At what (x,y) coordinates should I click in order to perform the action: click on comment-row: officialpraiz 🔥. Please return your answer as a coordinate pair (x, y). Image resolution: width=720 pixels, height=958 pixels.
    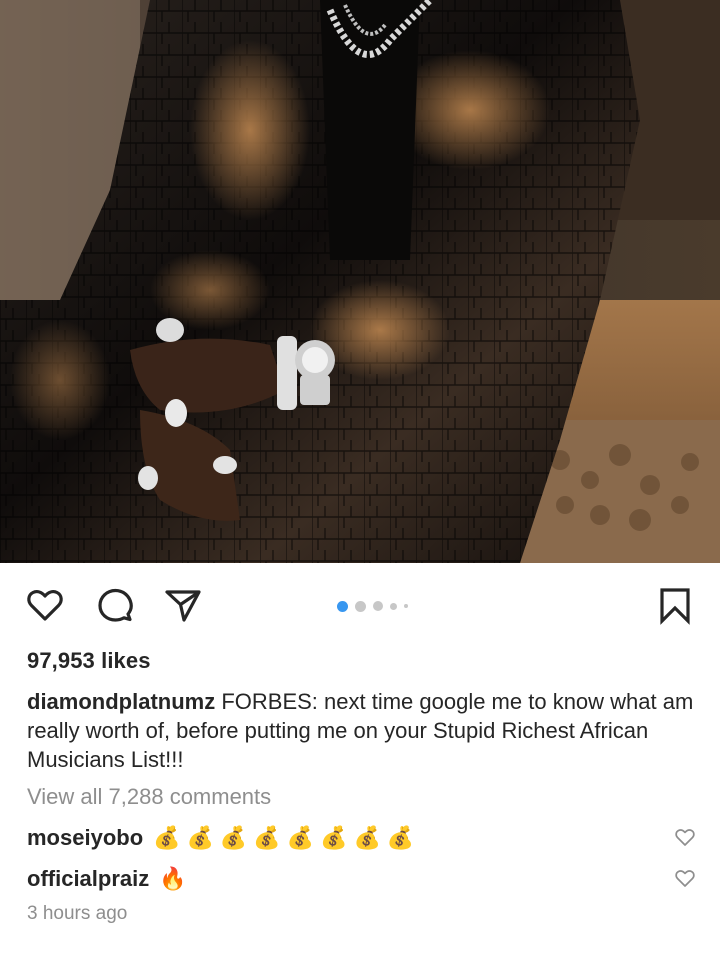
    Looking at the image, I should click on (362, 879).